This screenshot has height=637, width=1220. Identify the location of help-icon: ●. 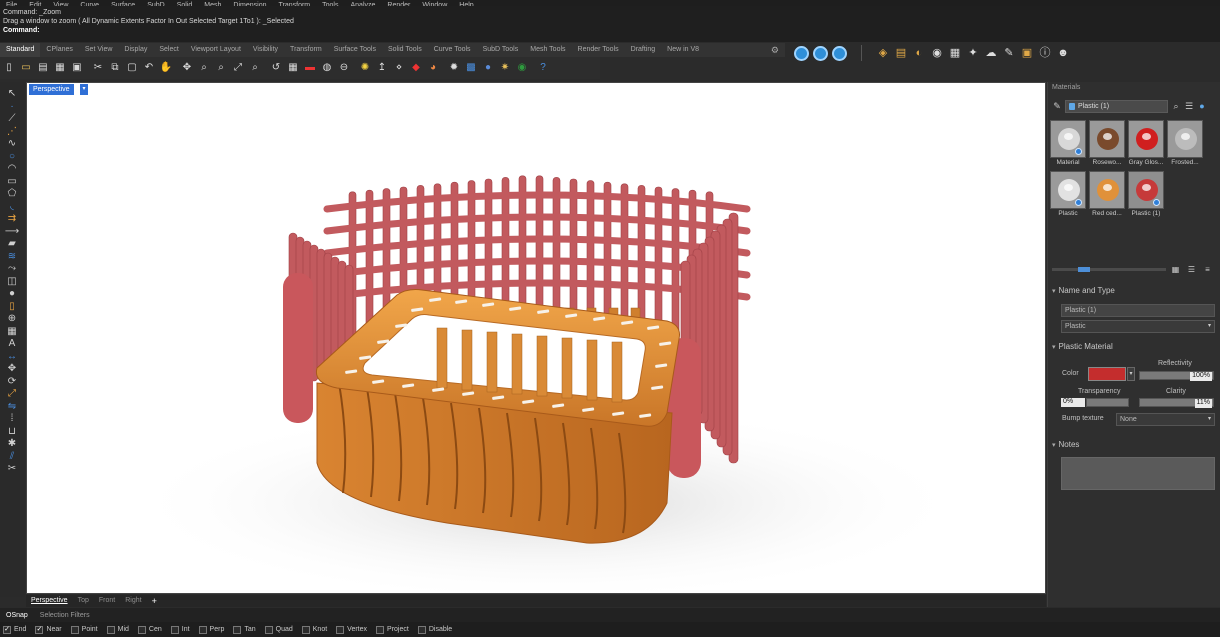
(1202, 106).